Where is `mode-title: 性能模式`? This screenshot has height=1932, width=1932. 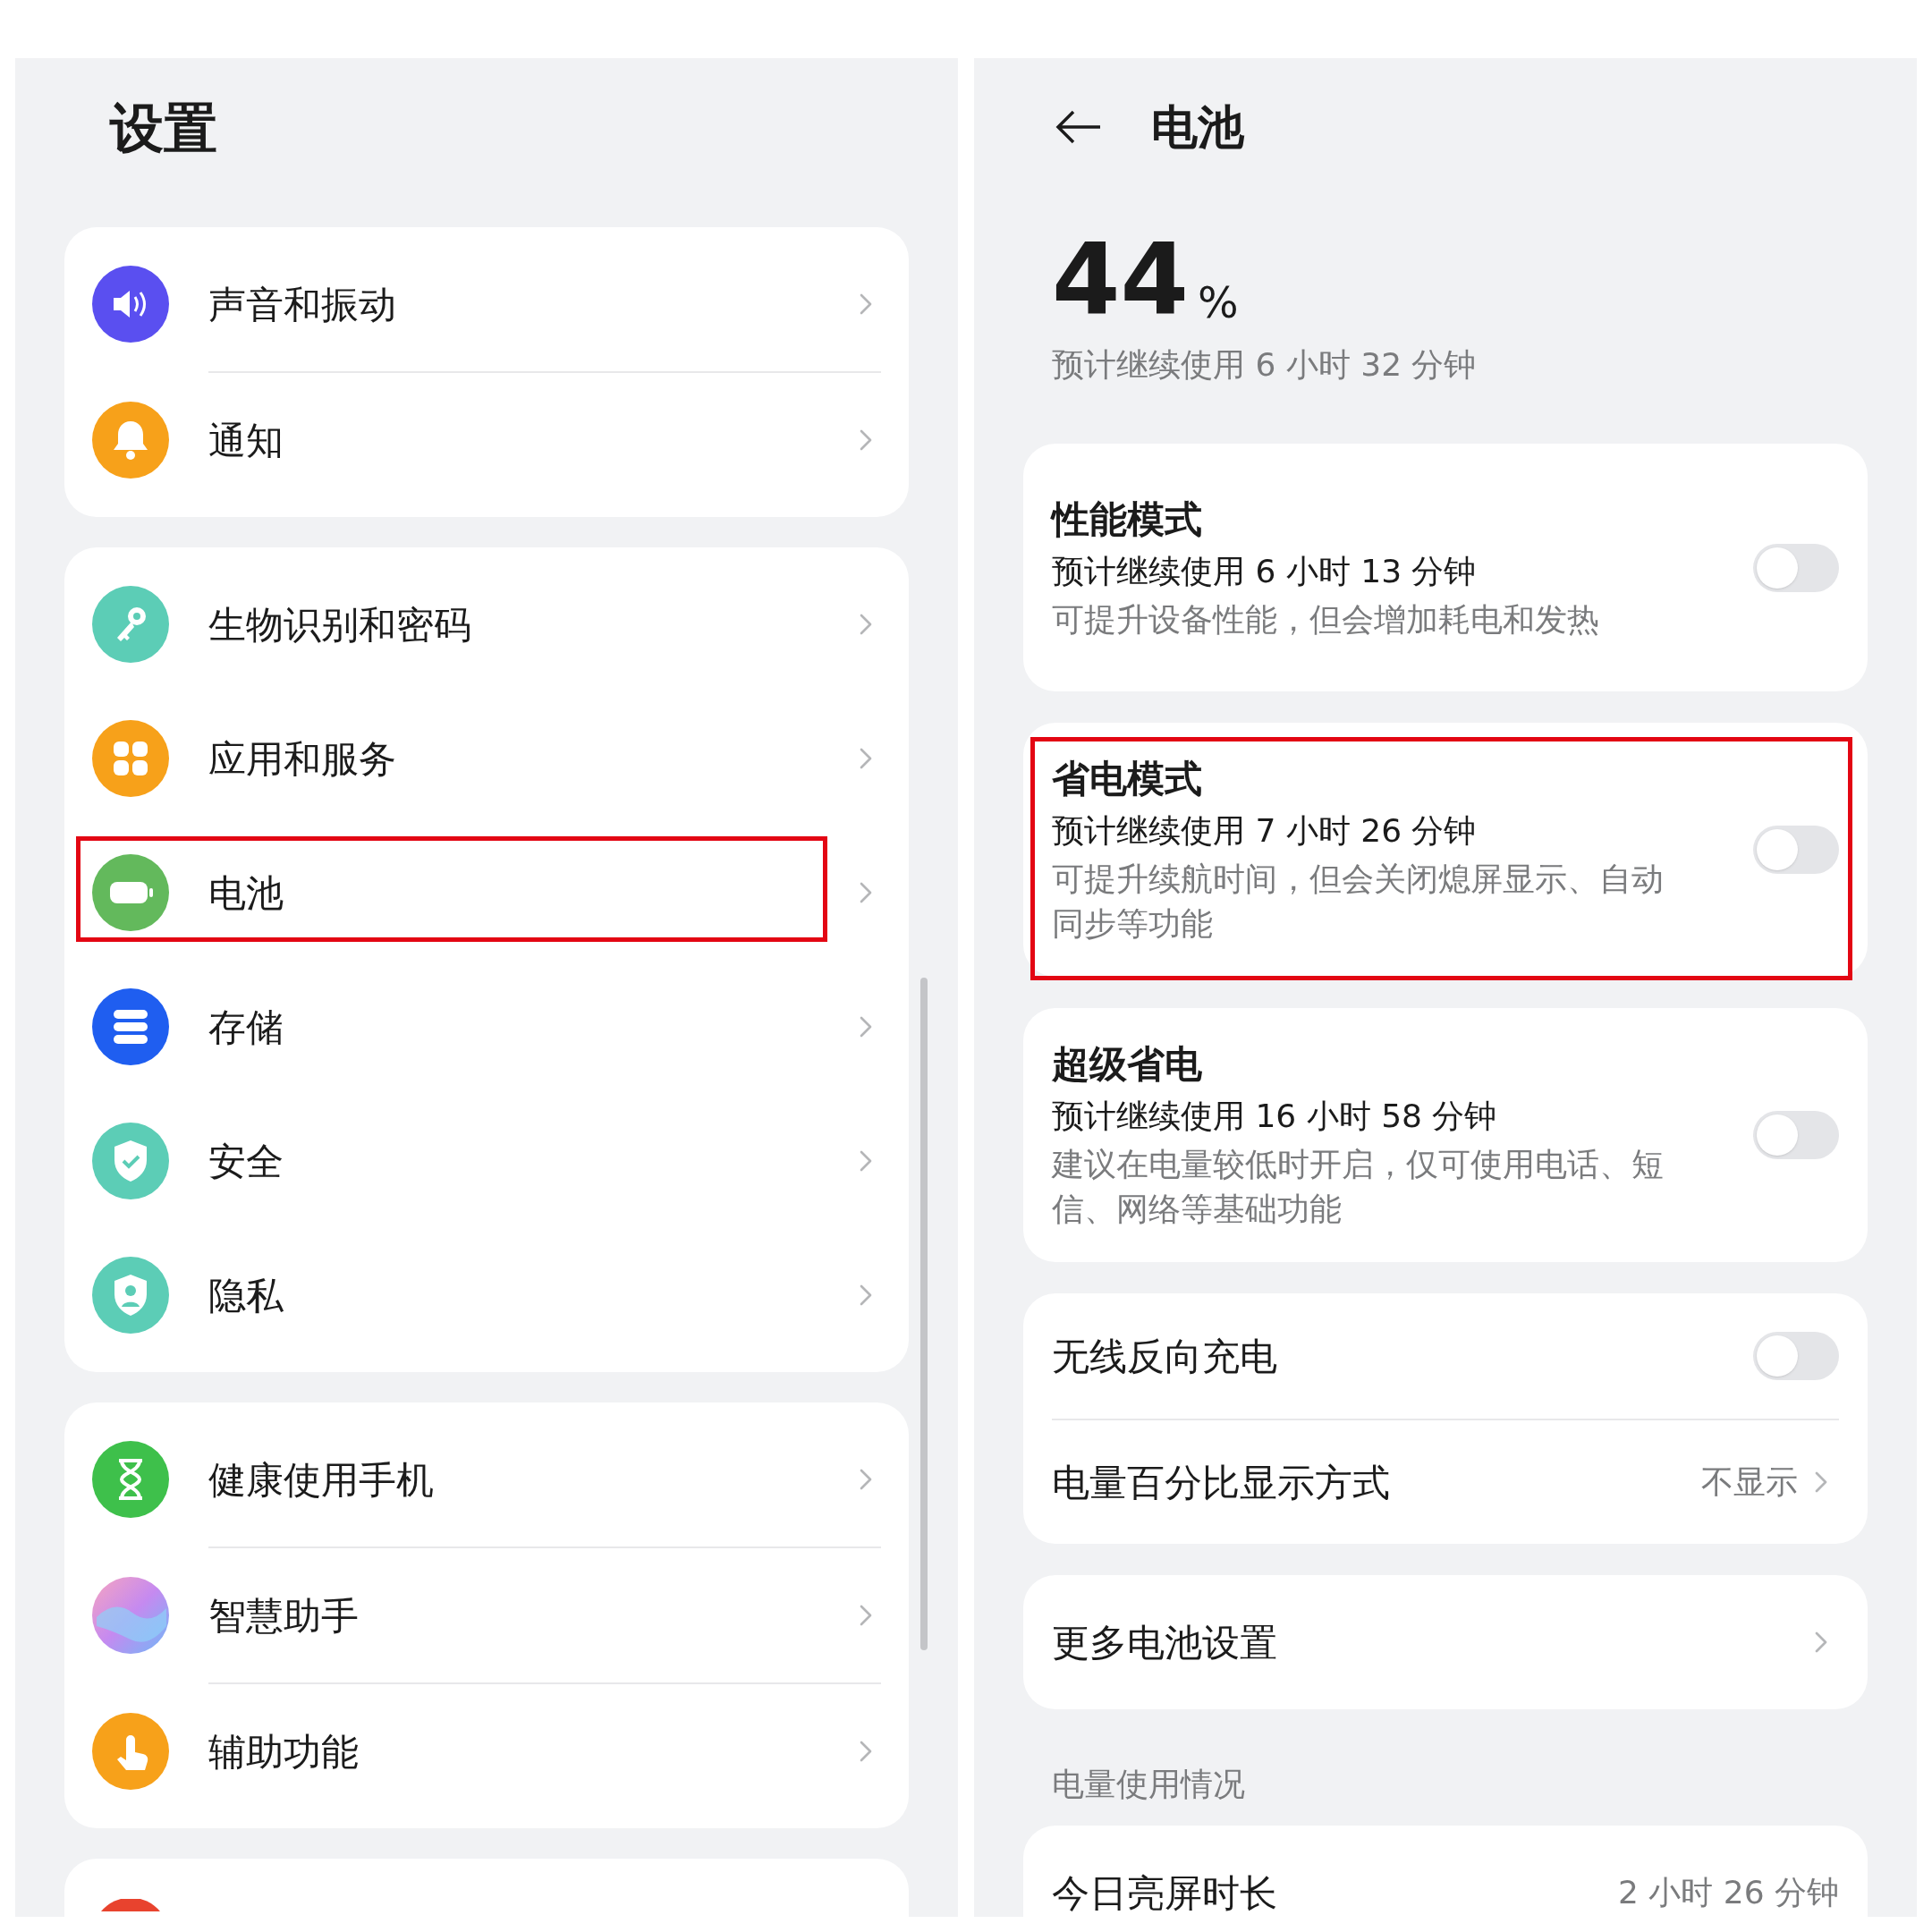 mode-title: 性能模式 is located at coordinates (1127, 519).